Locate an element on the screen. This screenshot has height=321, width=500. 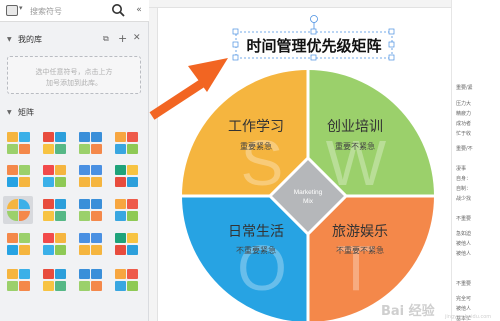
quadrant-s-subtitle: 重要紧急 is located at coordinates (256, 146).